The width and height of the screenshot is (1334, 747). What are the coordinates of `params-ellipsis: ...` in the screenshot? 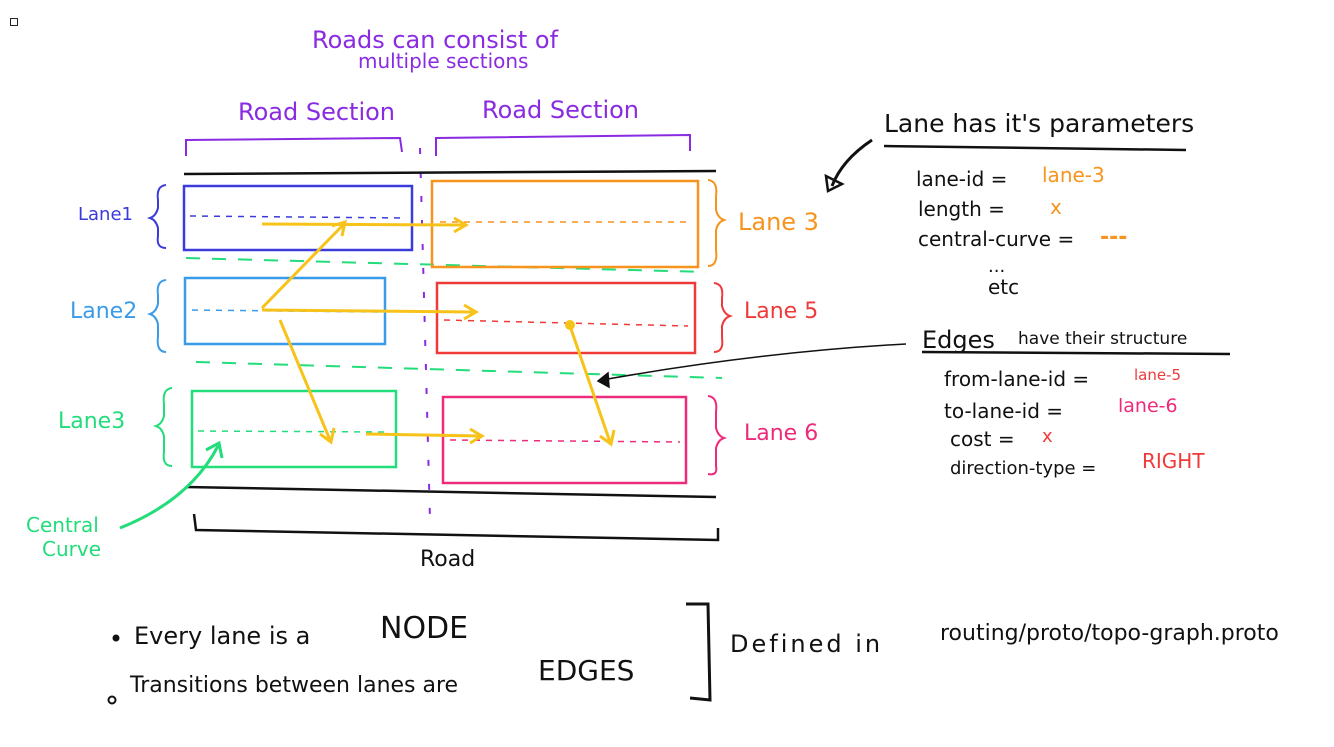 It's located at (996, 266).